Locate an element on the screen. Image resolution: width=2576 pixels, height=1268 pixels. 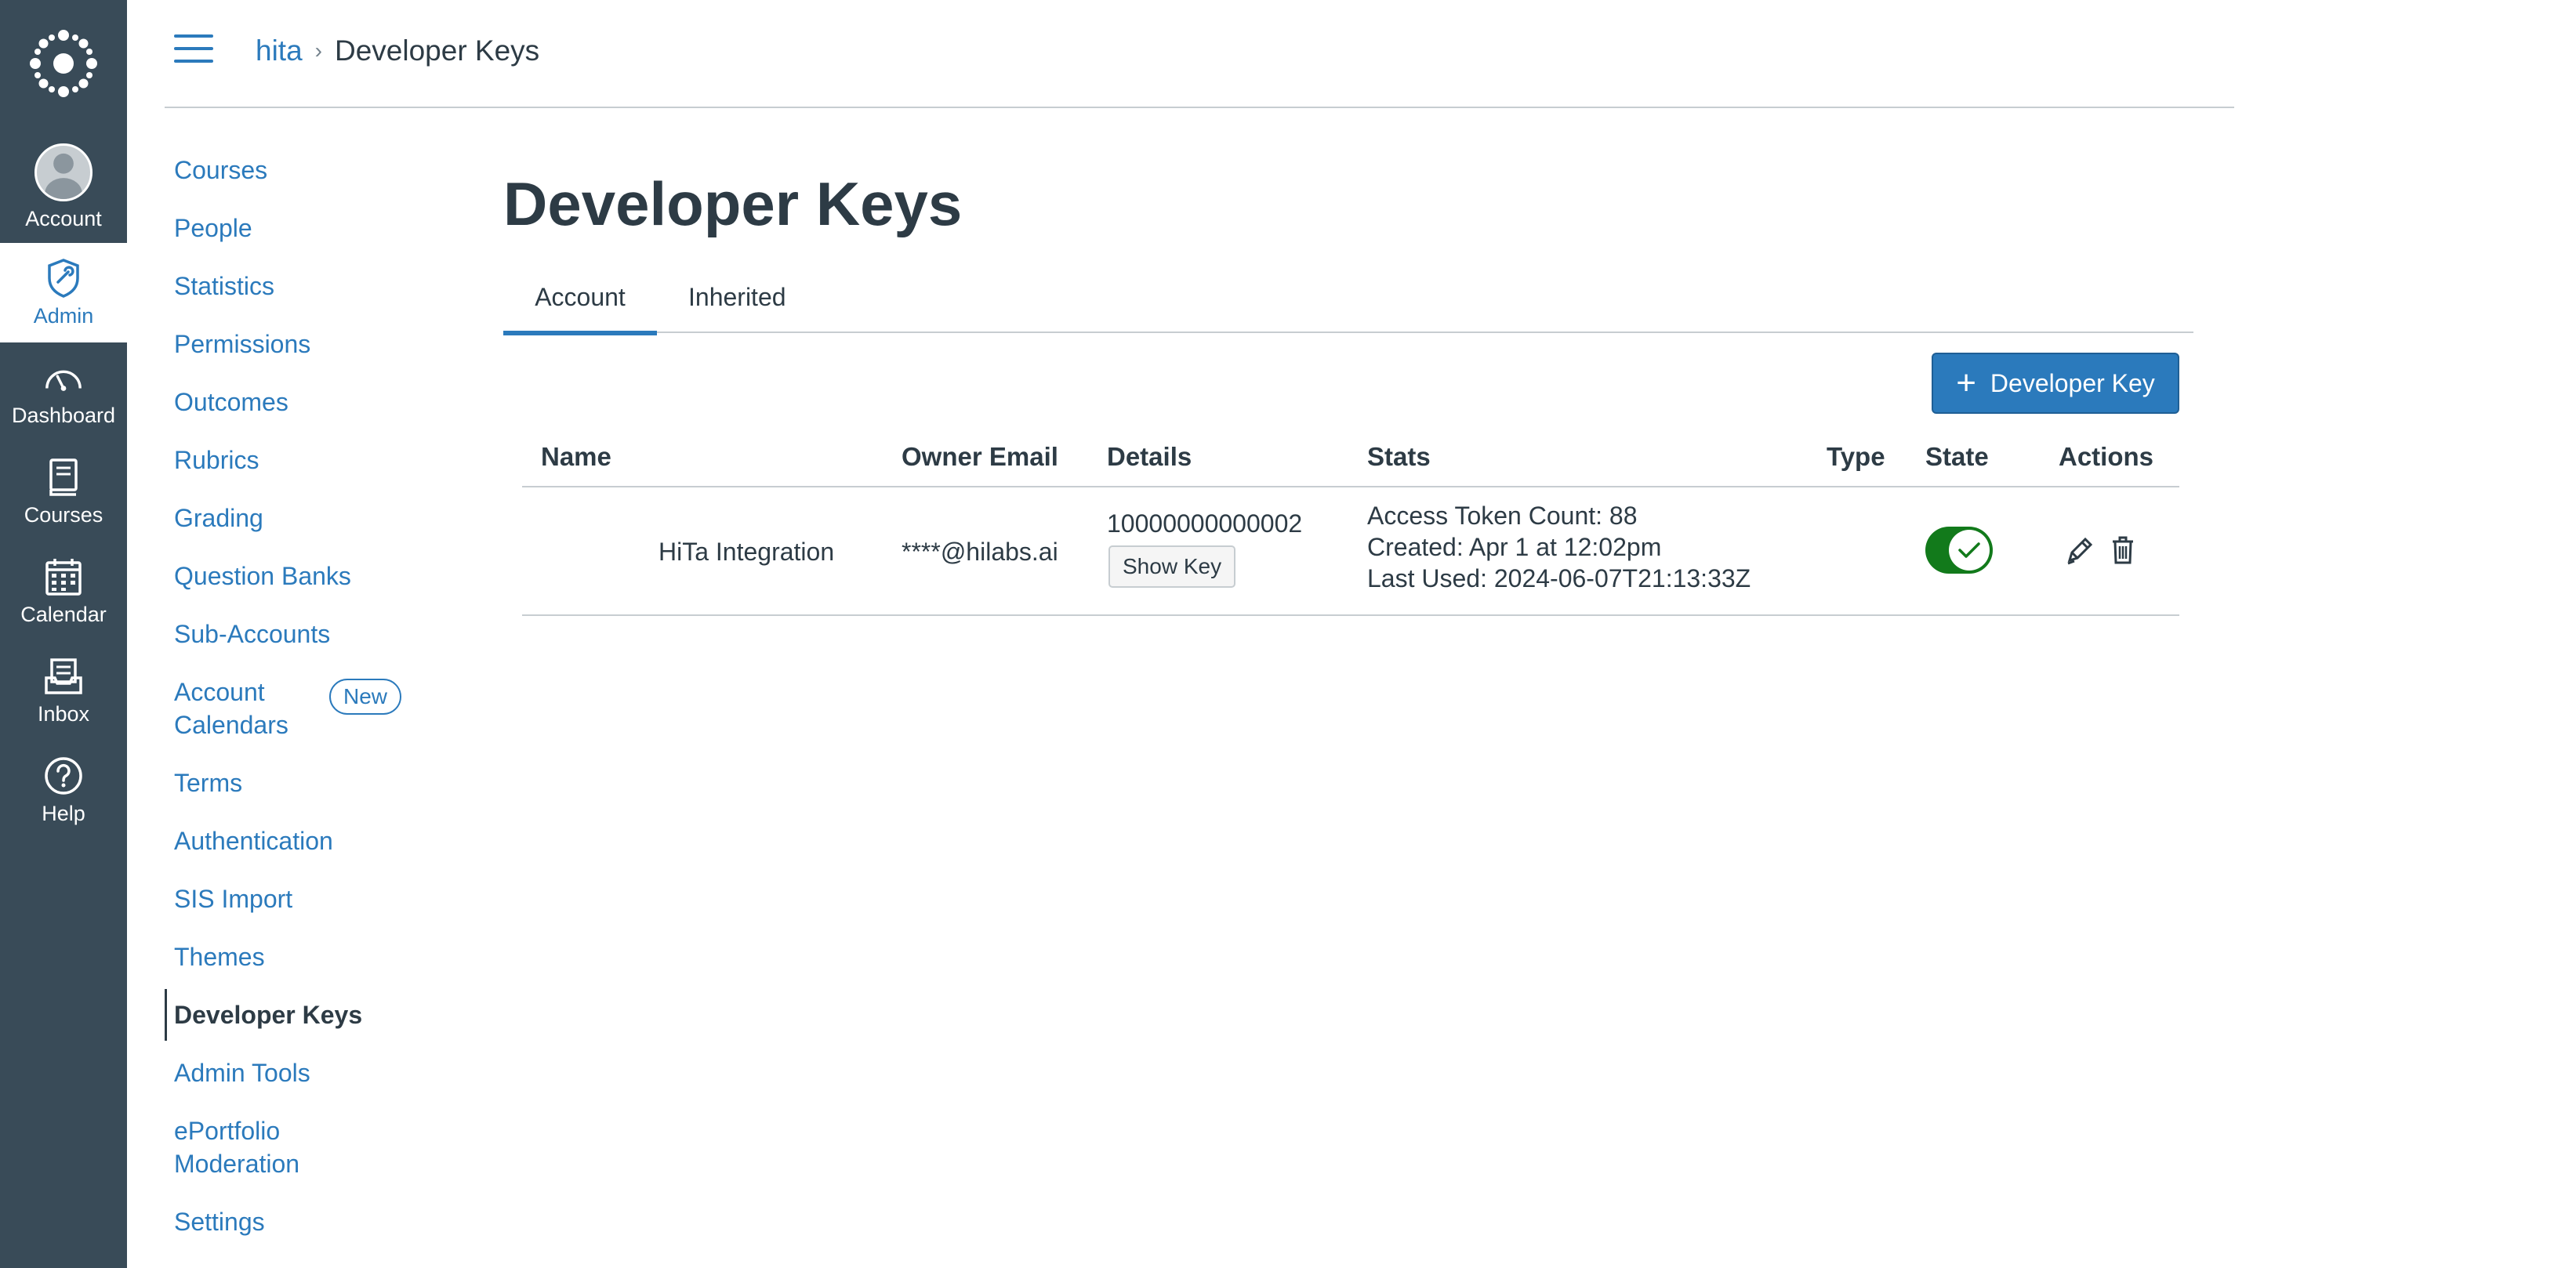
sub-nav-settings: Settings is located at coordinates (215, 1222).